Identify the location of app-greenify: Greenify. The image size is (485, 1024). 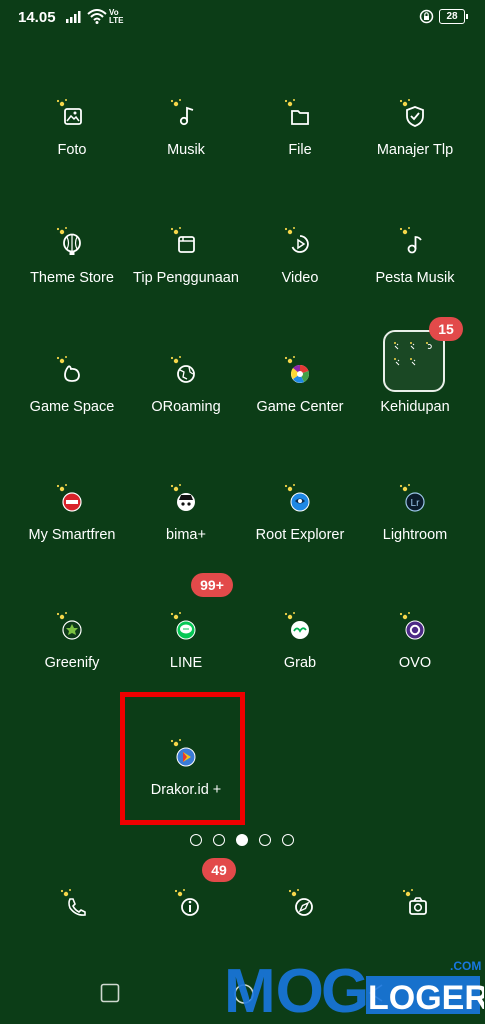
(72, 658).